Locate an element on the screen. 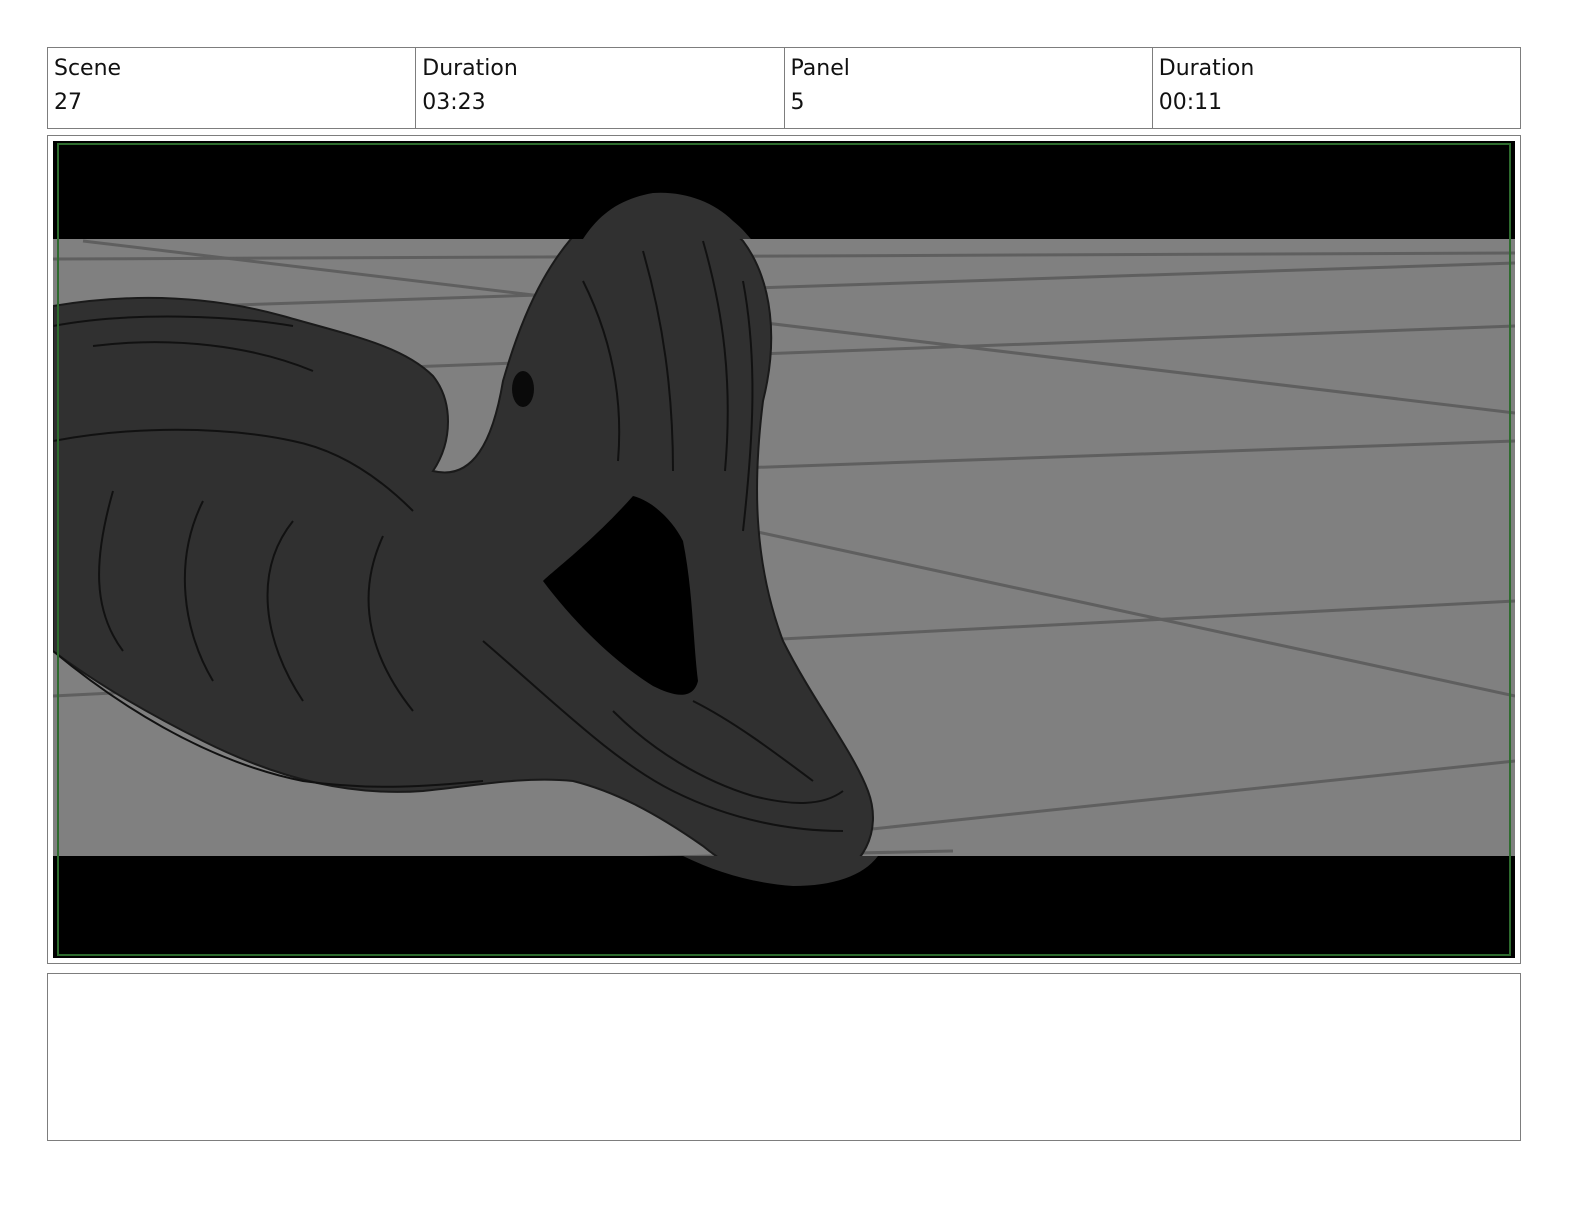 This screenshot has height=1224, width=1584. scene-duration-value: 03:23 is located at coordinates (454, 102).